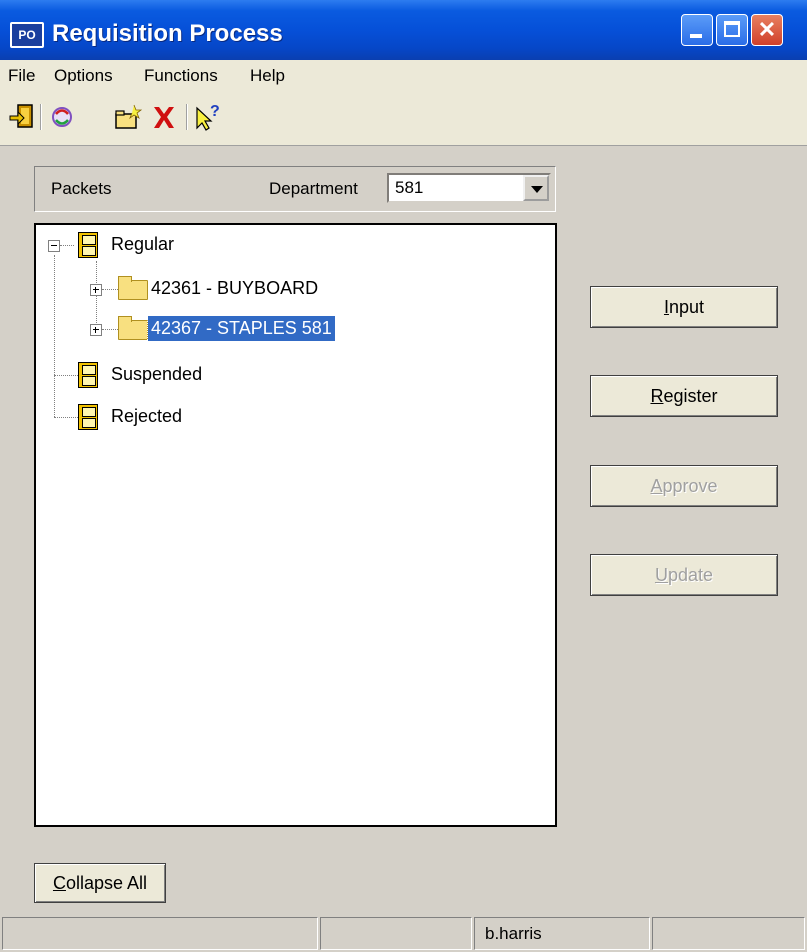  What do you see at coordinates (83, 76) in the screenshot?
I see `menu-options: Options` at bounding box center [83, 76].